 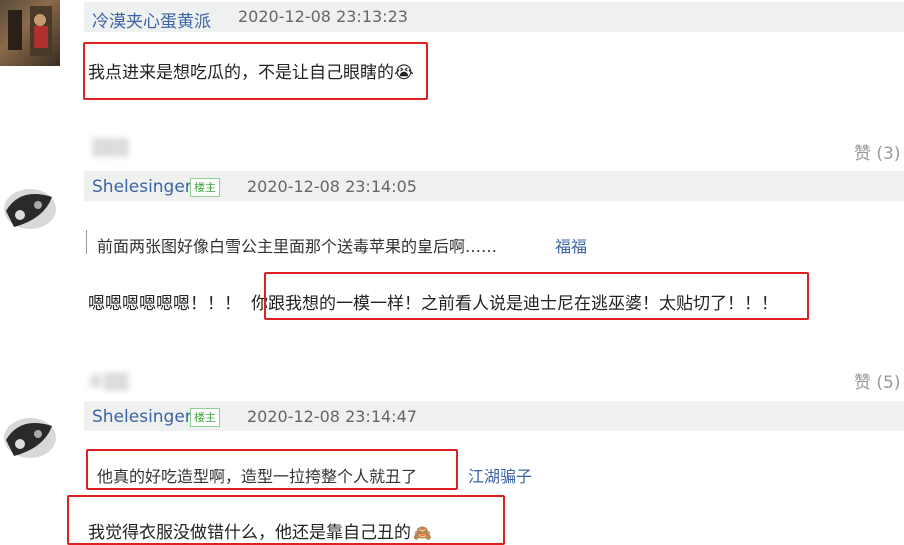 What do you see at coordinates (86, 242) in the screenshot?
I see `quote-bar` at bounding box center [86, 242].